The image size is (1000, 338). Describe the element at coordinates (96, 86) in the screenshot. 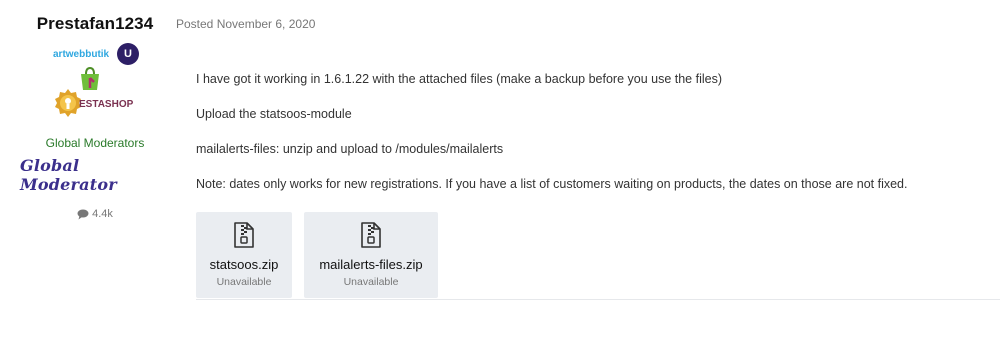

I see `avatar: artwebbutik U ESTASHOP` at that location.